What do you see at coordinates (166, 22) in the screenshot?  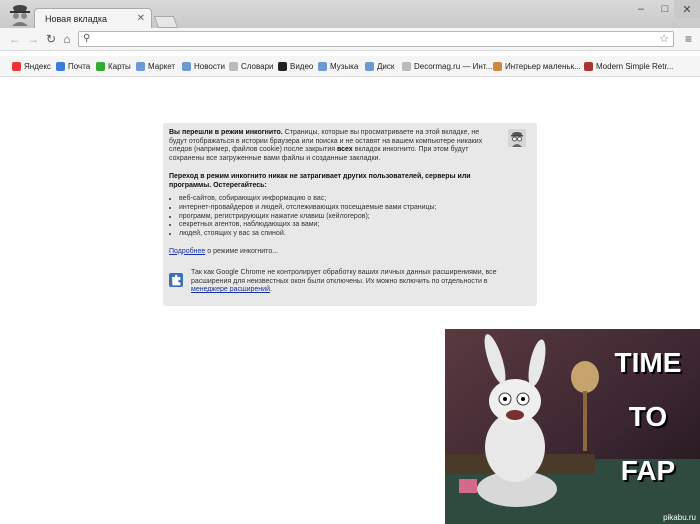 I see `new-tab-button` at bounding box center [166, 22].